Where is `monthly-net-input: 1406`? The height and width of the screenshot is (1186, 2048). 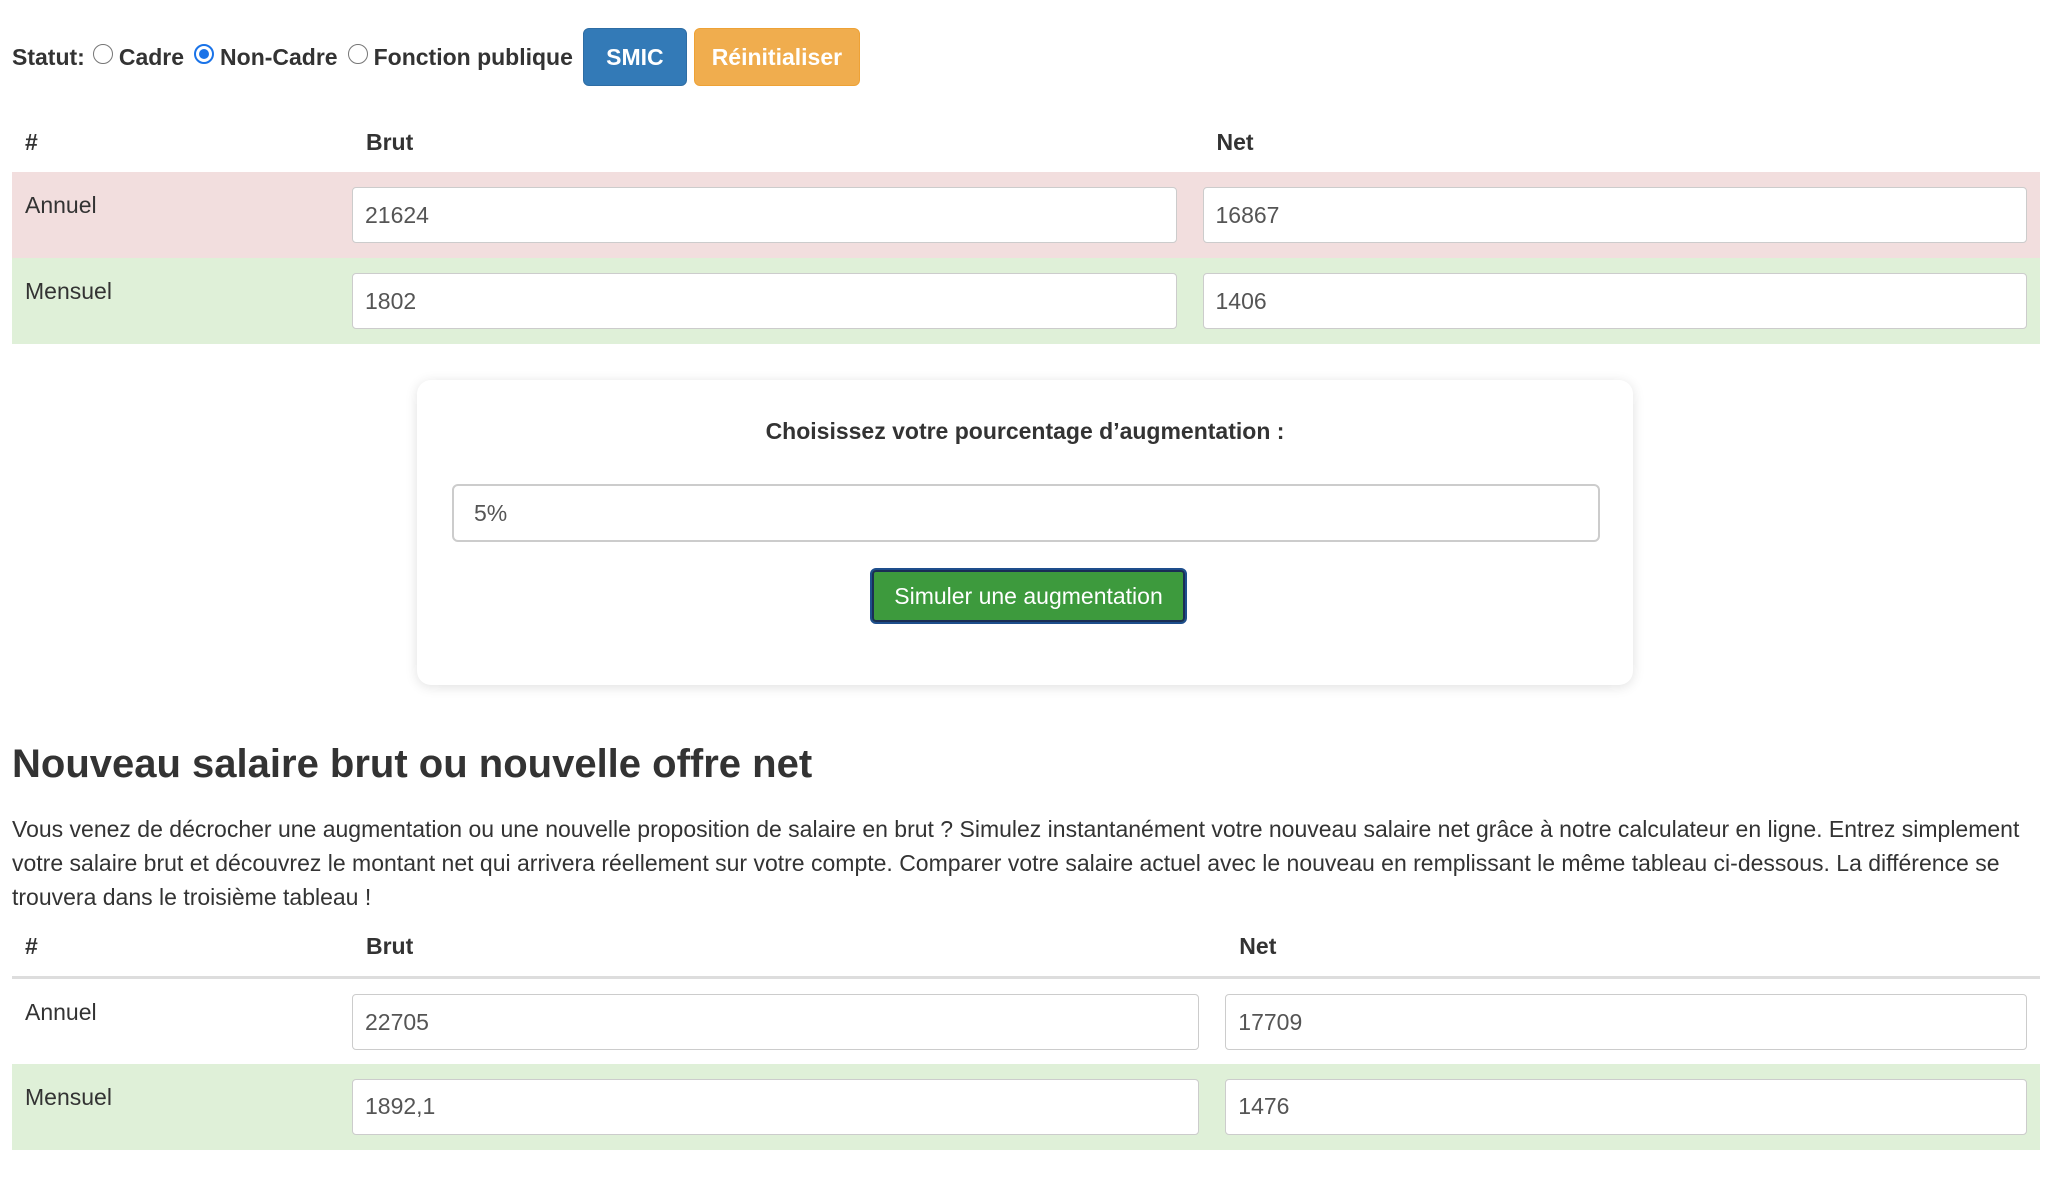
monthly-net-input: 1406 is located at coordinates (1614, 301).